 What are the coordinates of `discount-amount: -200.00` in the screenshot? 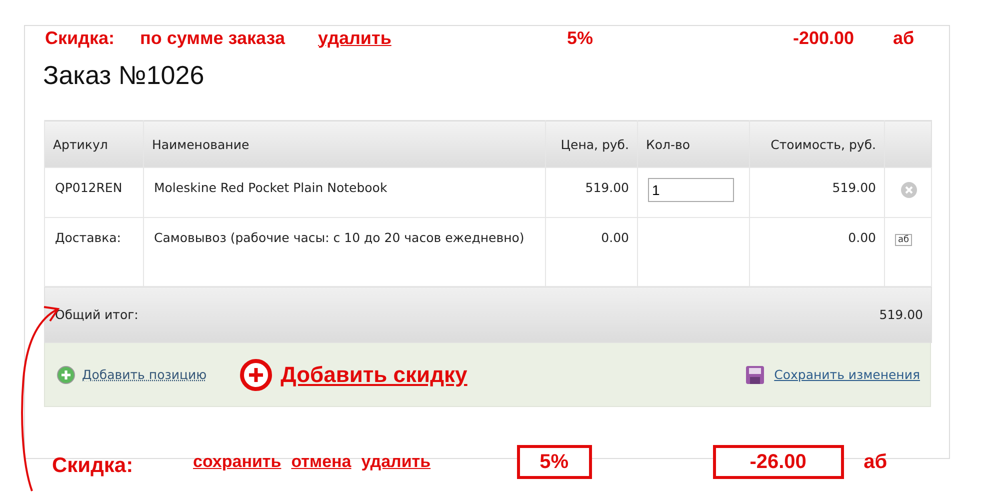 It's located at (824, 38).